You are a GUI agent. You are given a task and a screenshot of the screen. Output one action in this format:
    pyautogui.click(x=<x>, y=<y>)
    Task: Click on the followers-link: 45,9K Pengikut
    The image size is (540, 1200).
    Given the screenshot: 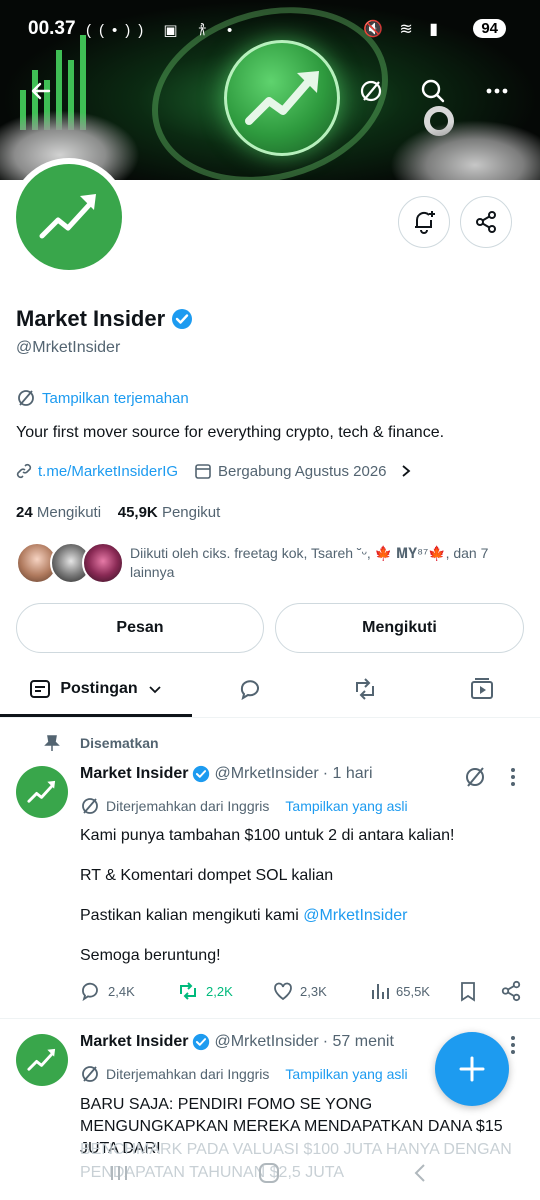 What is the action you would take?
    pyautogui.click(x=169, y=512)
    